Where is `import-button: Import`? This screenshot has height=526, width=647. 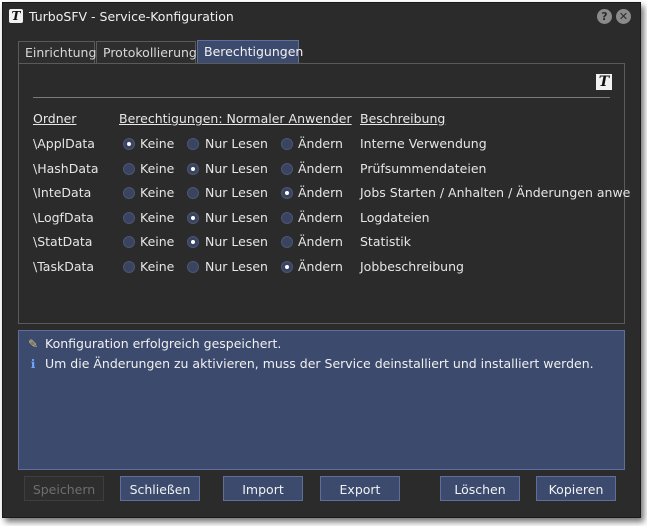
import-button: Import is located at coordinates (263, 488).